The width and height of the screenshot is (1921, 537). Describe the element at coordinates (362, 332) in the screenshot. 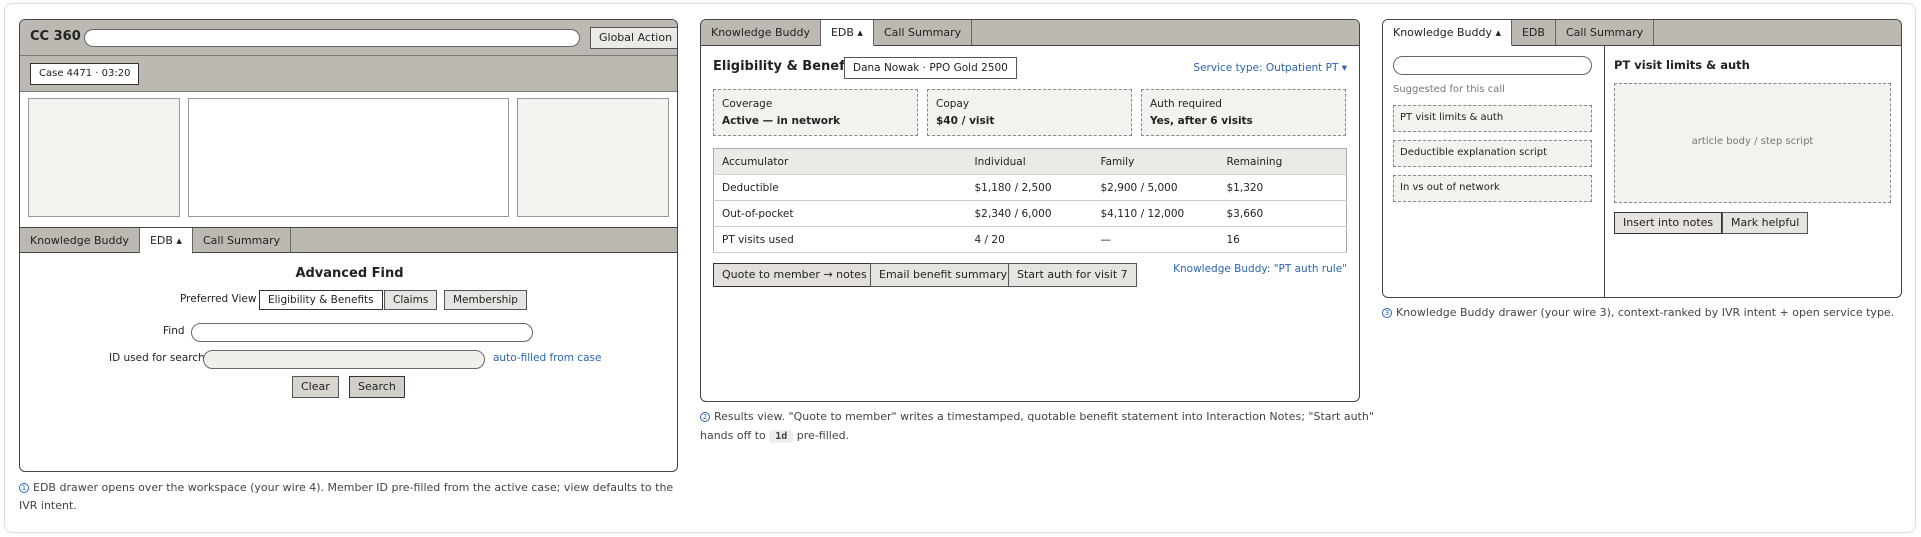

I see `find-input` at that location.